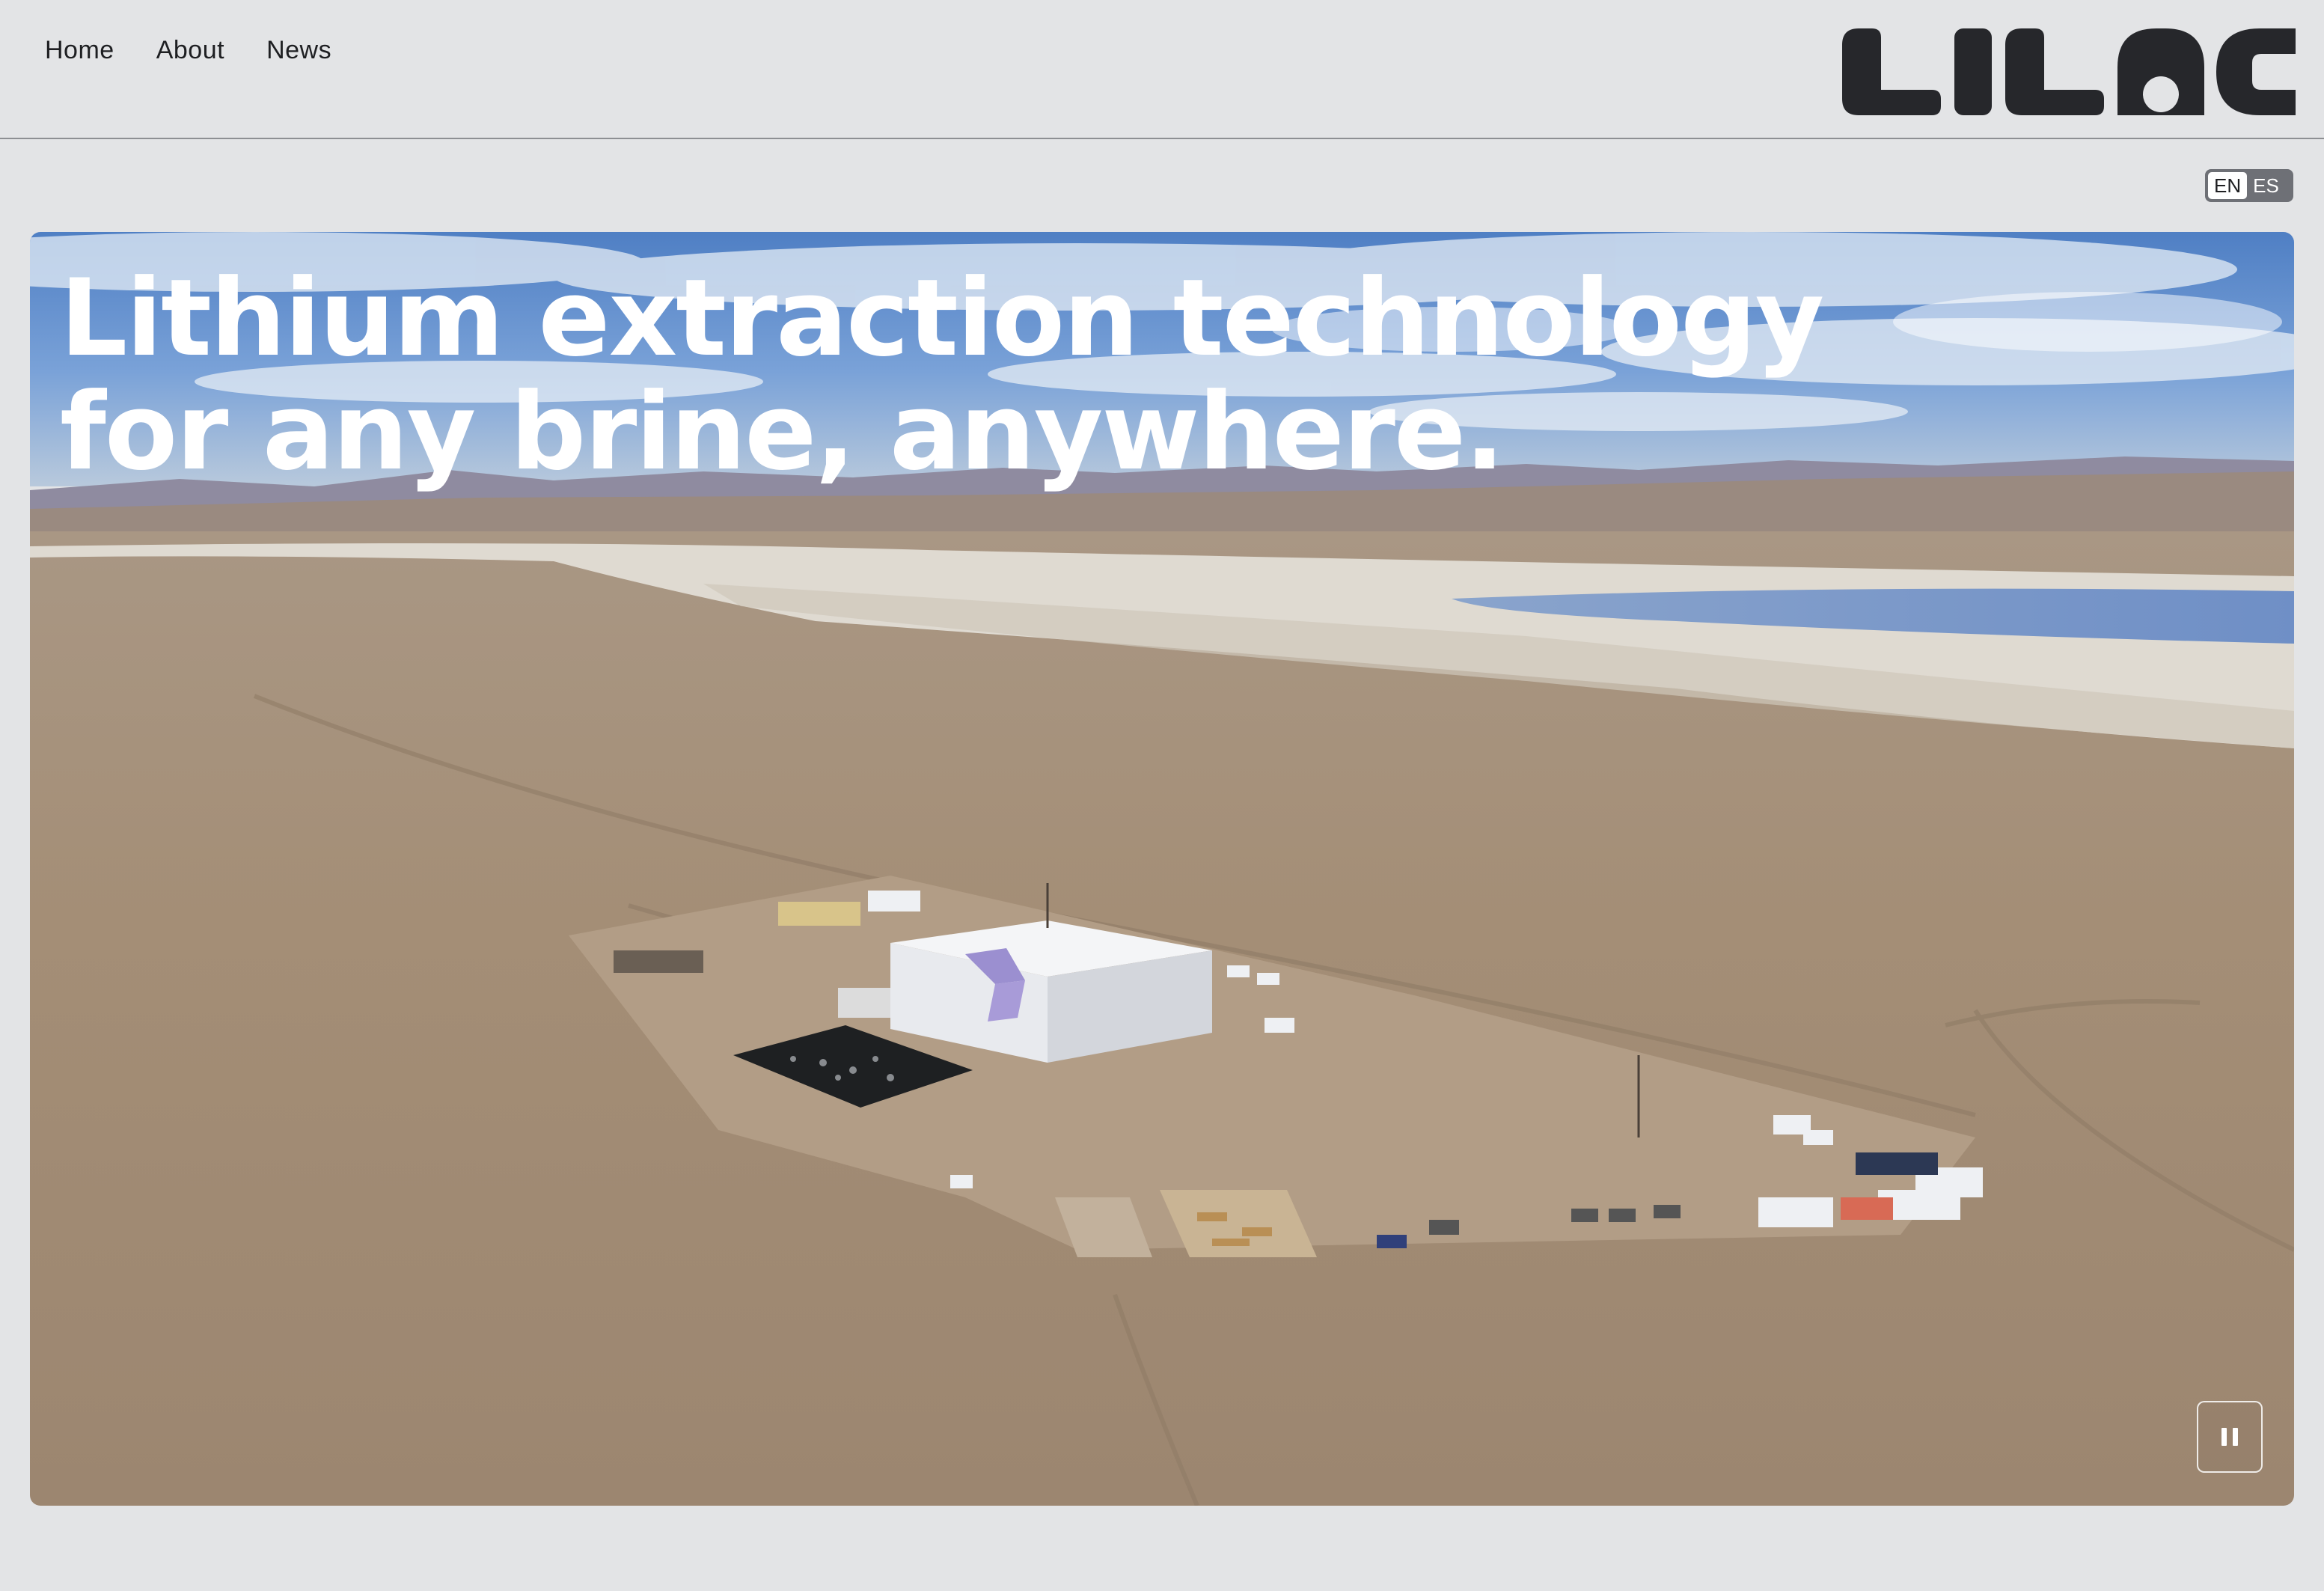  I want to click on pause-icon-bar, so click(2235, 1437).